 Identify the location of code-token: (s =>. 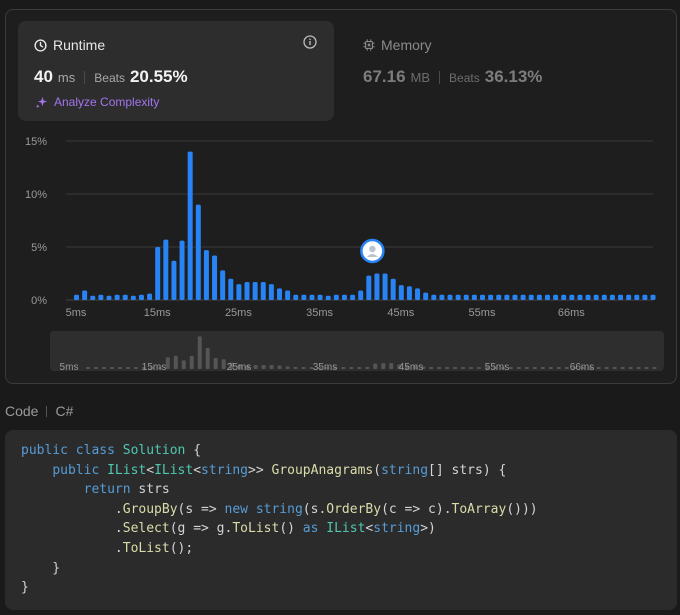
(201, 509).